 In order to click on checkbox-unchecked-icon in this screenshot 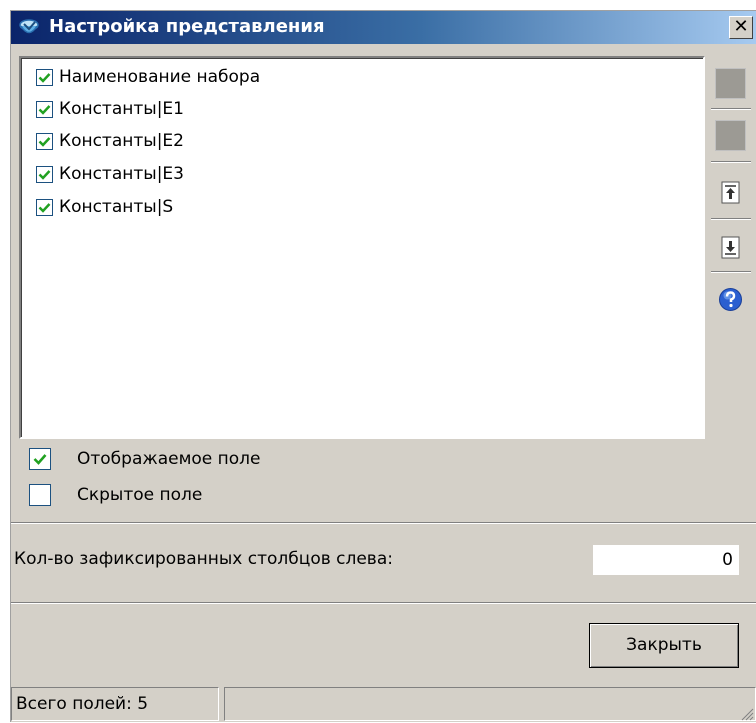, I will do `click(40, 495)`.